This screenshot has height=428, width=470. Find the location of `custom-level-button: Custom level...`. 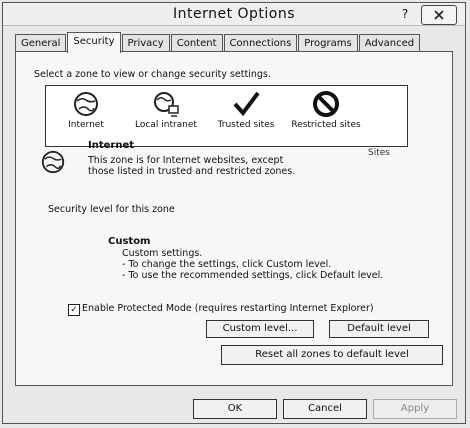

custom-level-button: Custom level... is located at coordinates (260, 329).